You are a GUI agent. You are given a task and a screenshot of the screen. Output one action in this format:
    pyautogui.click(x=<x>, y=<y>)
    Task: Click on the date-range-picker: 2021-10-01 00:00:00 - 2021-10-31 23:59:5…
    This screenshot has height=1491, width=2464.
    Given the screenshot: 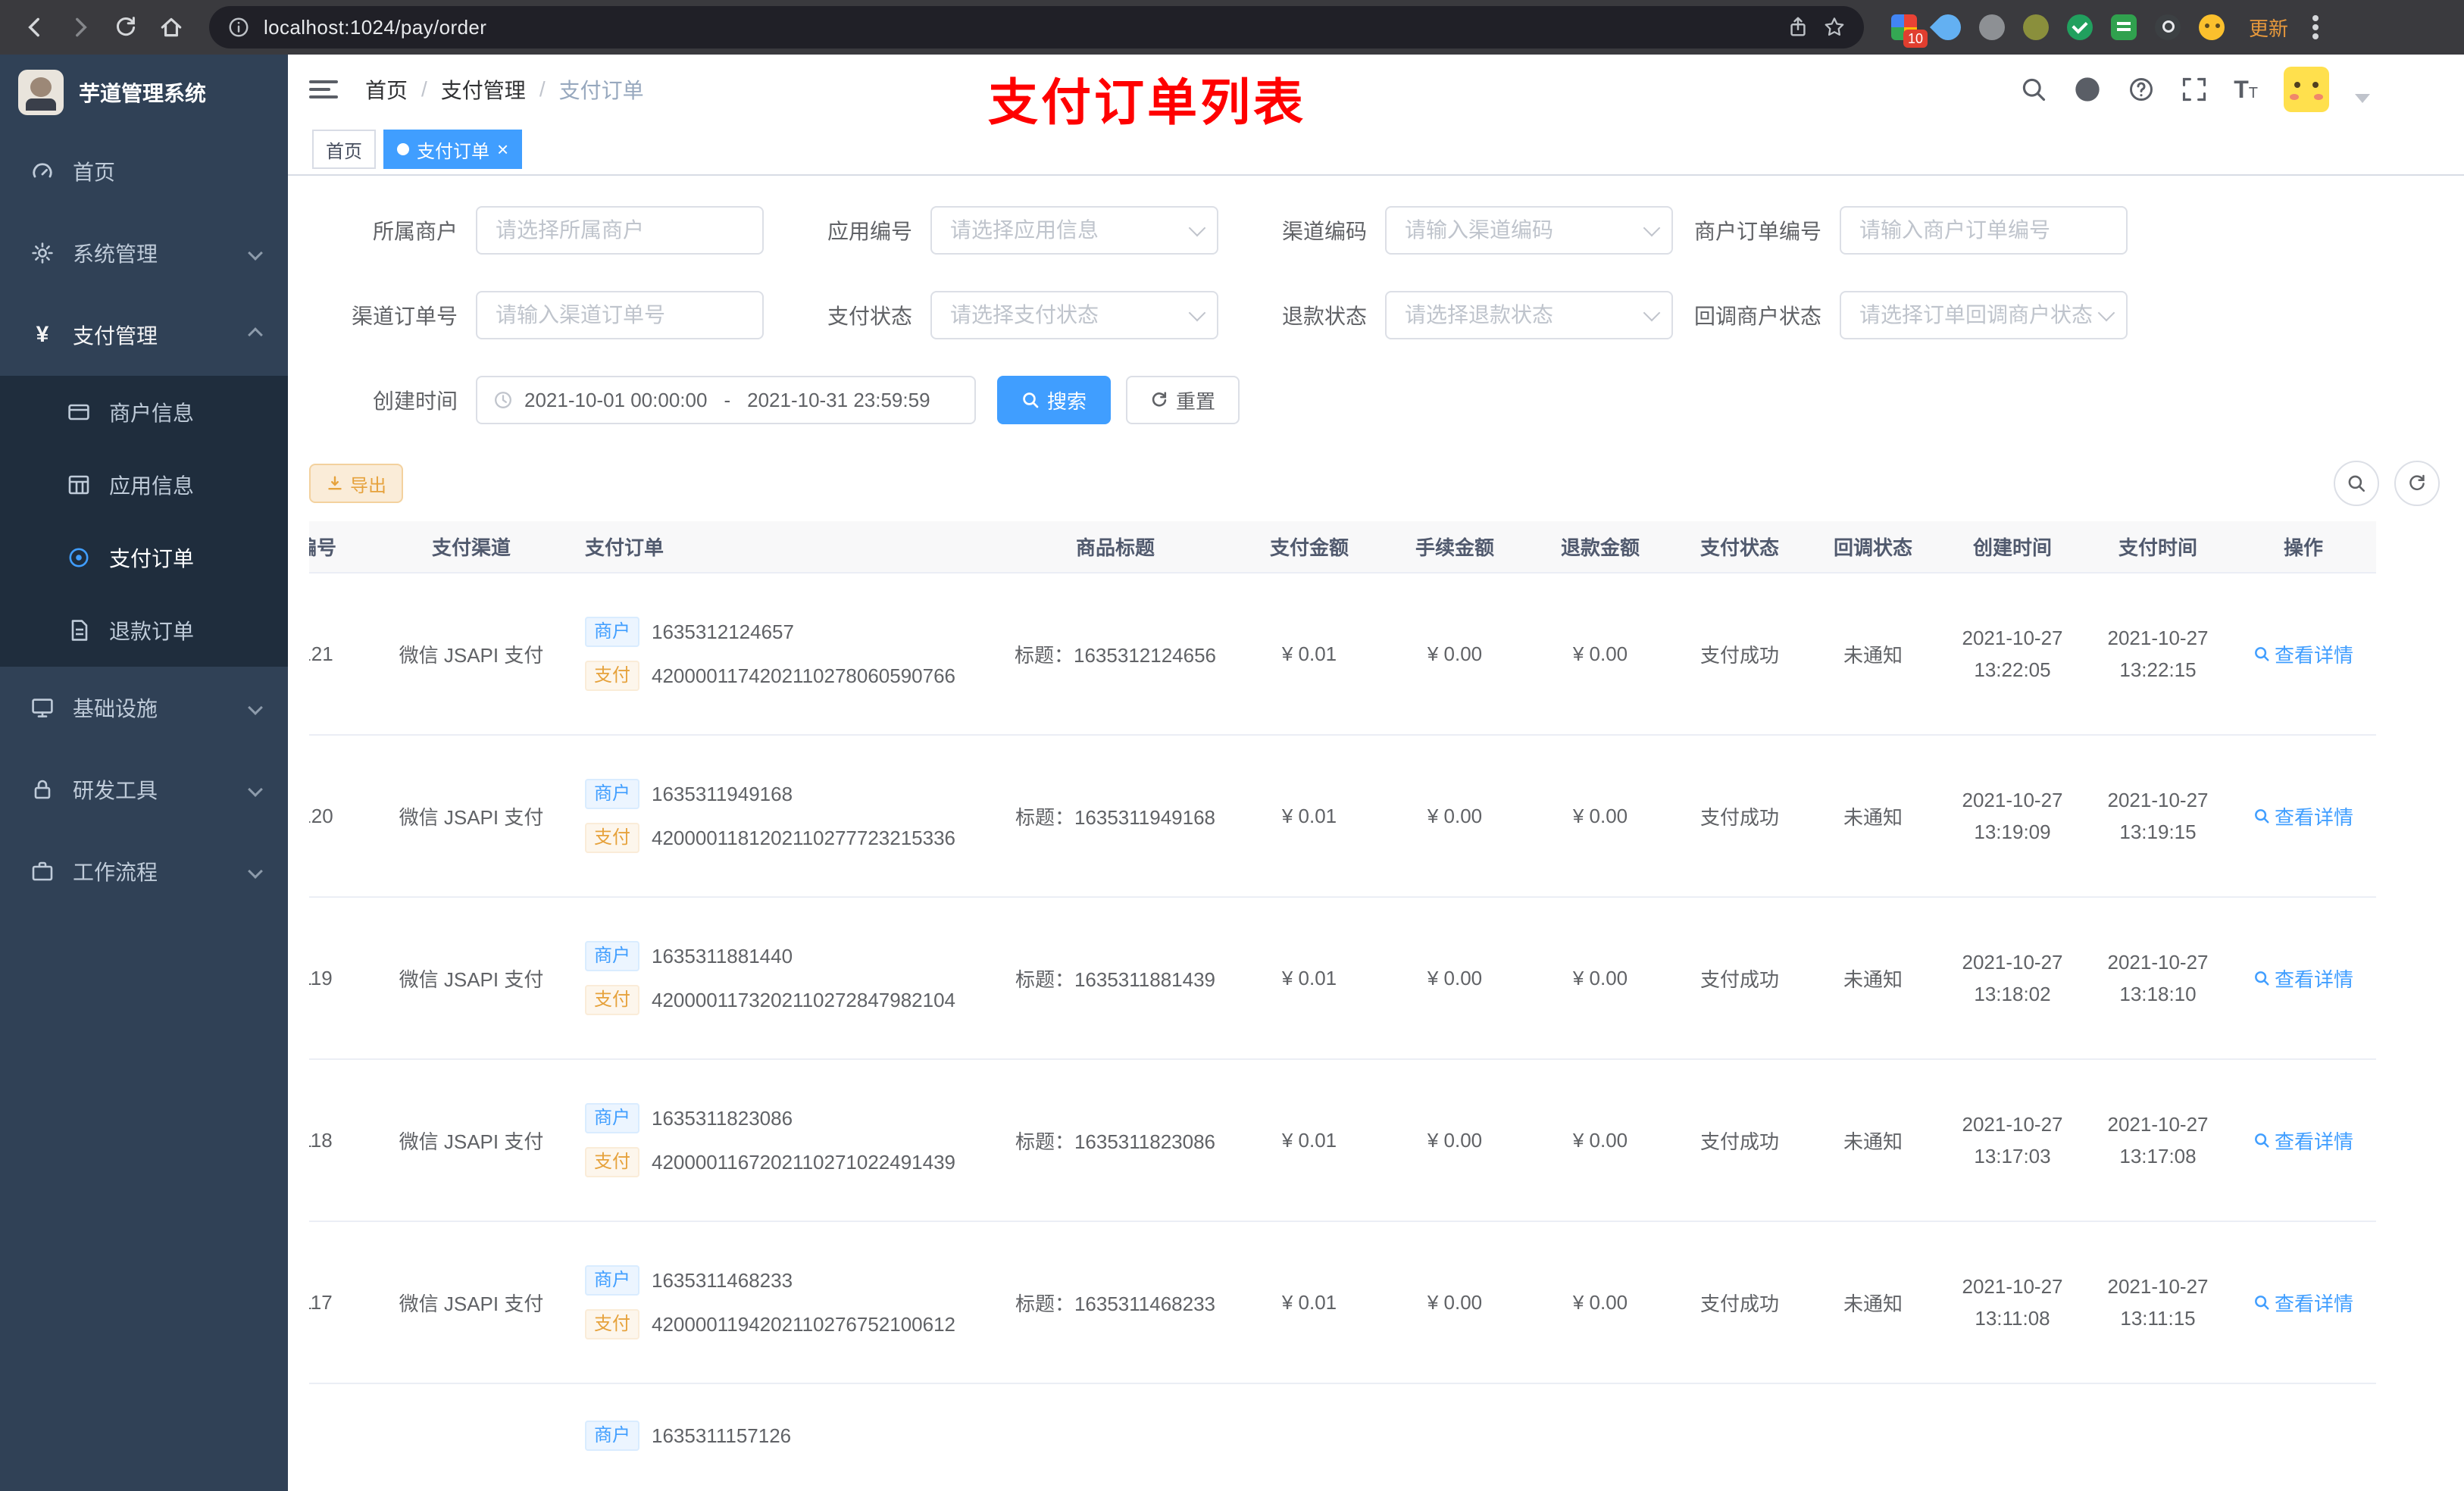 What is the action you would take?
    pyautogui.click(x=726, y=400)
    